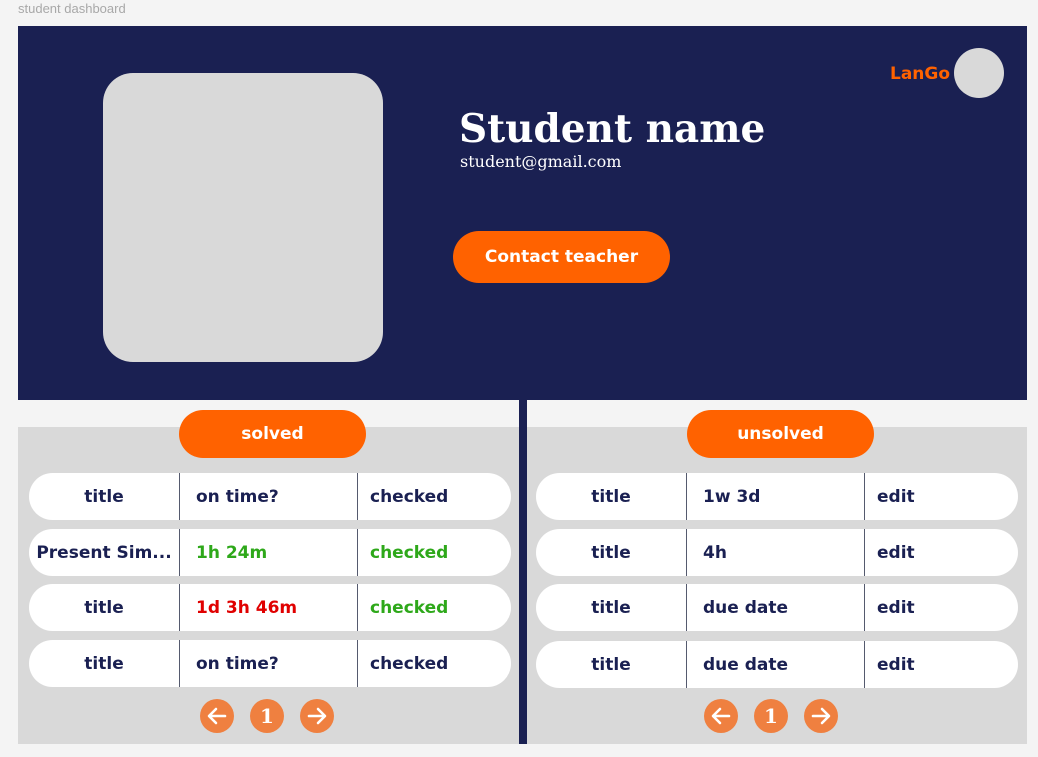 The width and height of the screenshot is (1038, 757). I want to click on unsolved-row: title 1w 3d edit, so click(777, 496).